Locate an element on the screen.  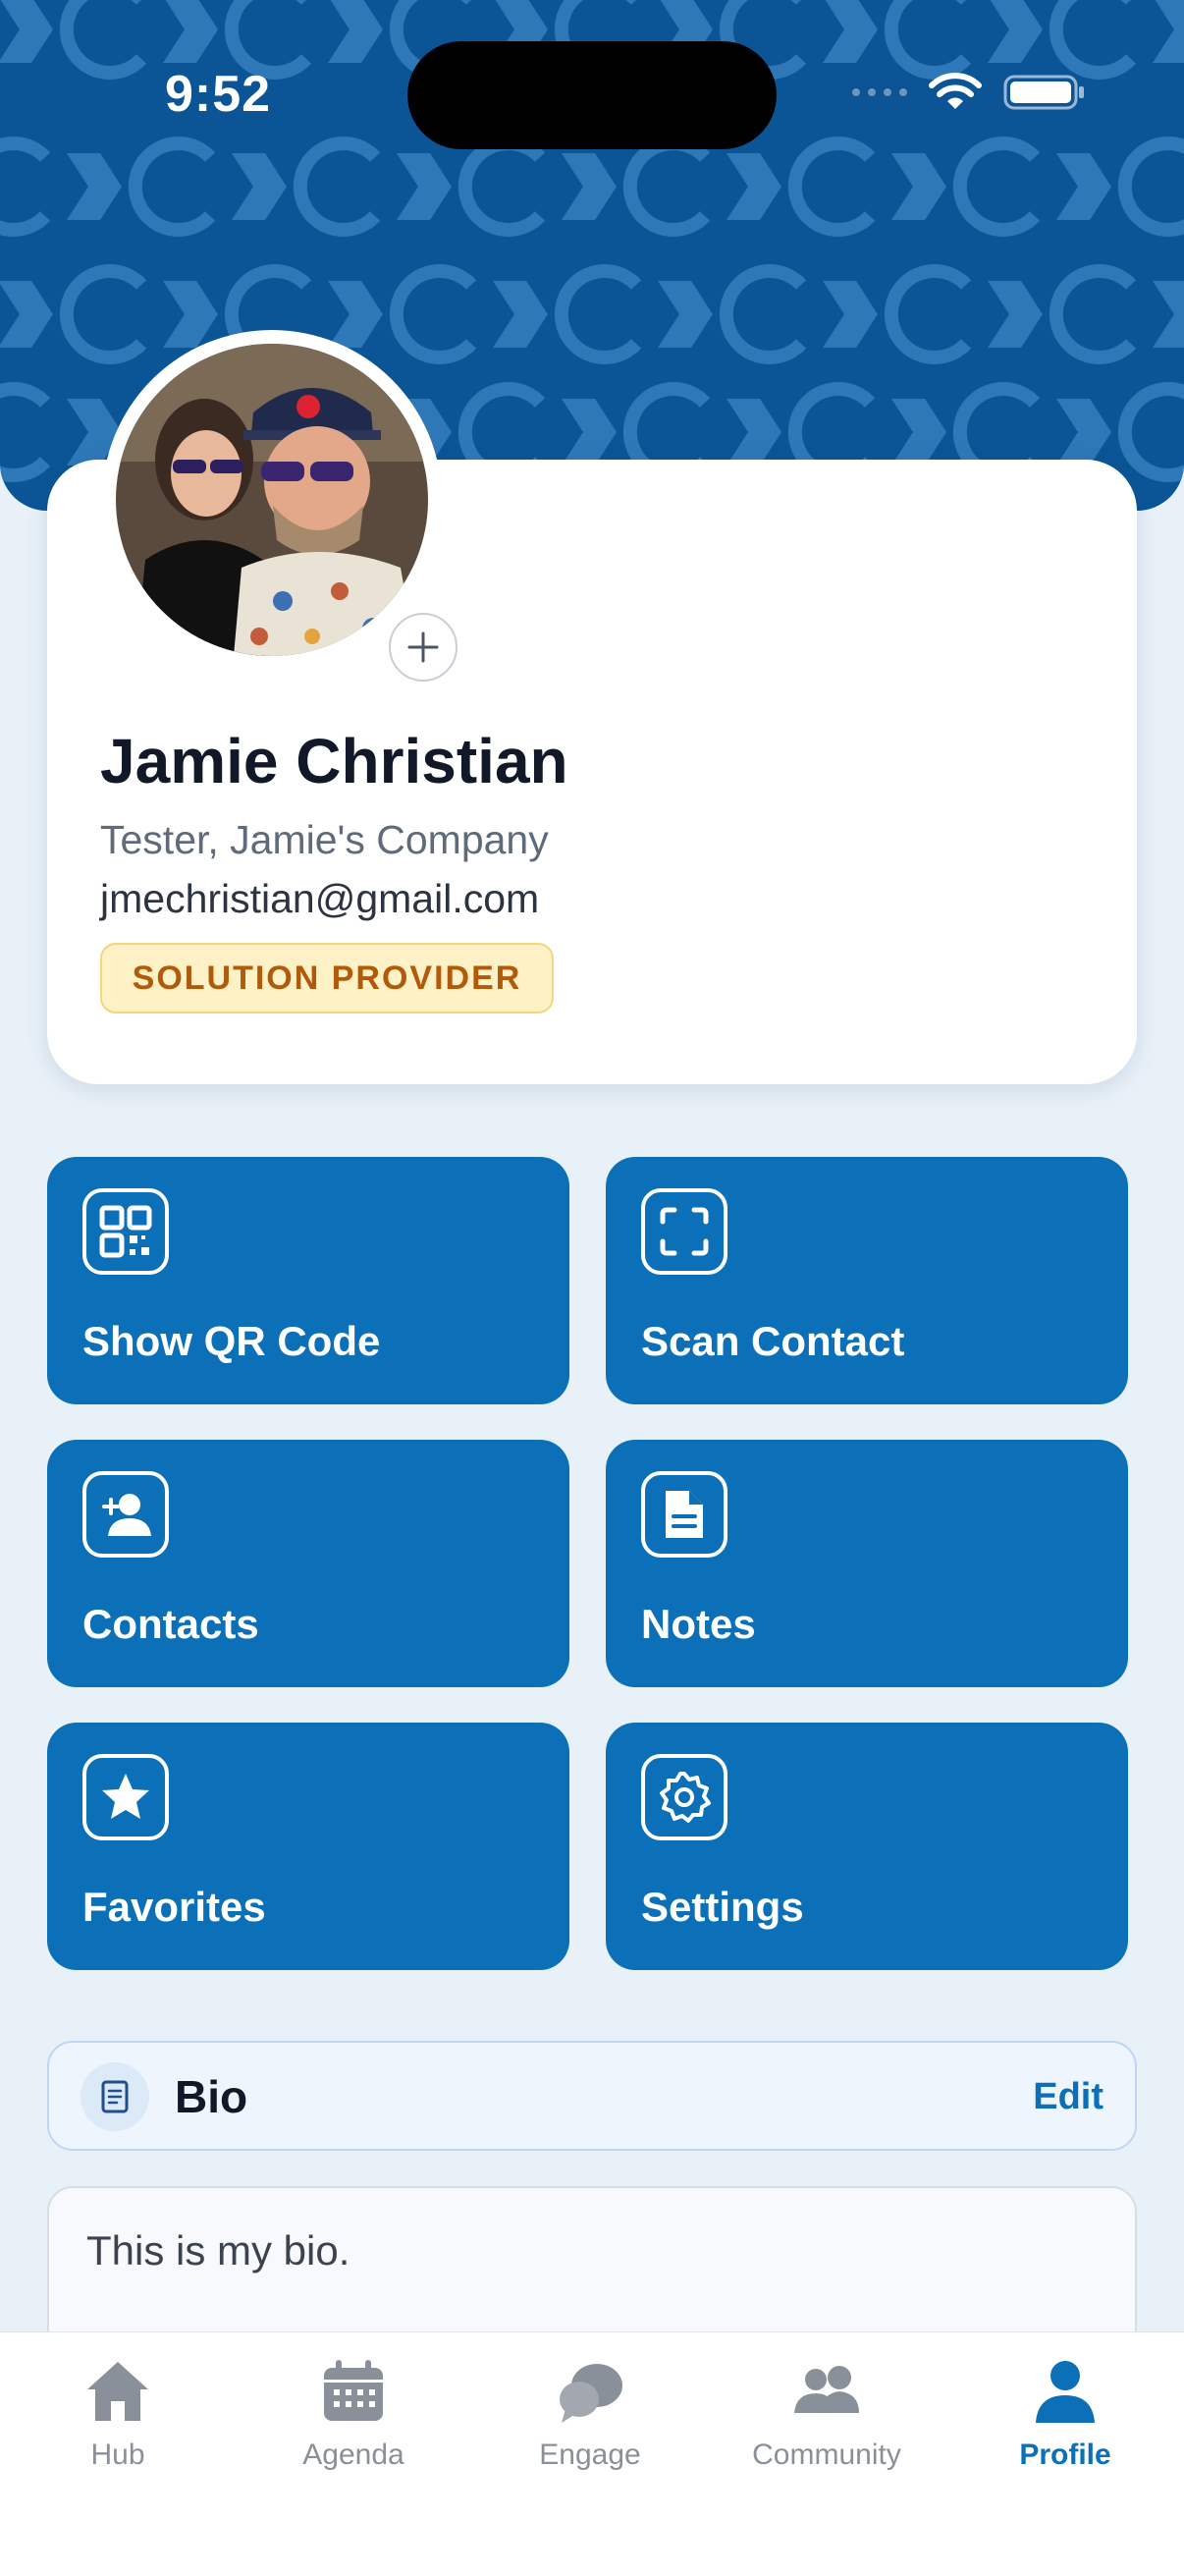
chat-icon is located at coordinates (591, 2393).